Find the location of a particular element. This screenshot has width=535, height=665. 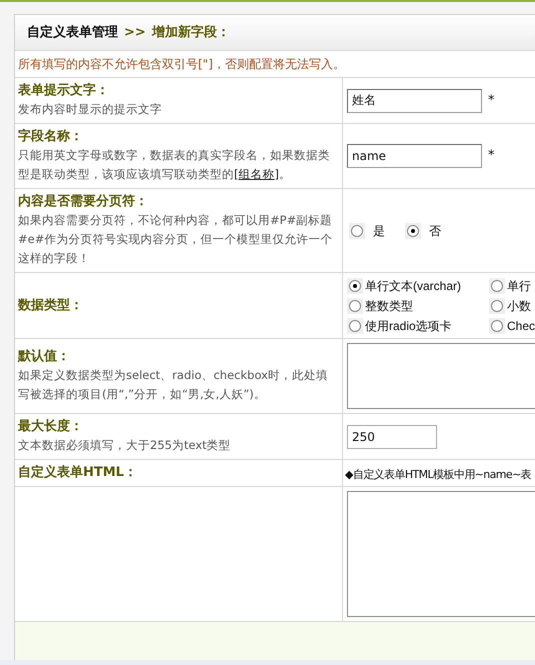

field-description: 只能用英文字母或数字，数据表的真实字段名，如果数据类型是联动类型，该项应该填写联动类型的[组名称]。 is located at coordinates (174, 165).